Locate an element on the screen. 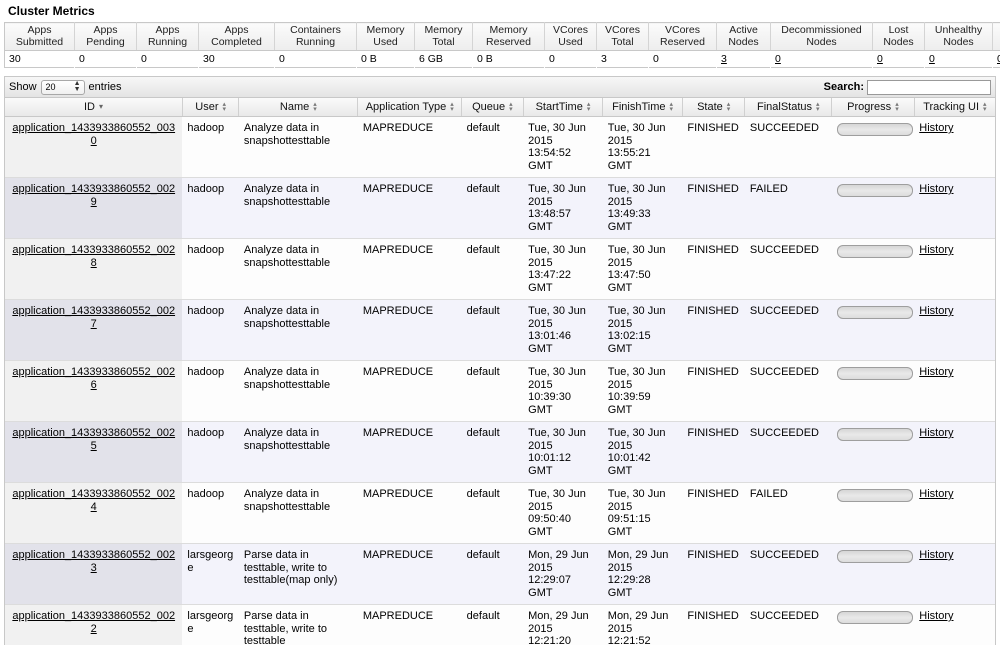 The image size is (1000, 645). cluster-metrics-value-row: 30 0 0 30 0 0 B6 GB 0 B03030000 is located at coordinates (502, 59).